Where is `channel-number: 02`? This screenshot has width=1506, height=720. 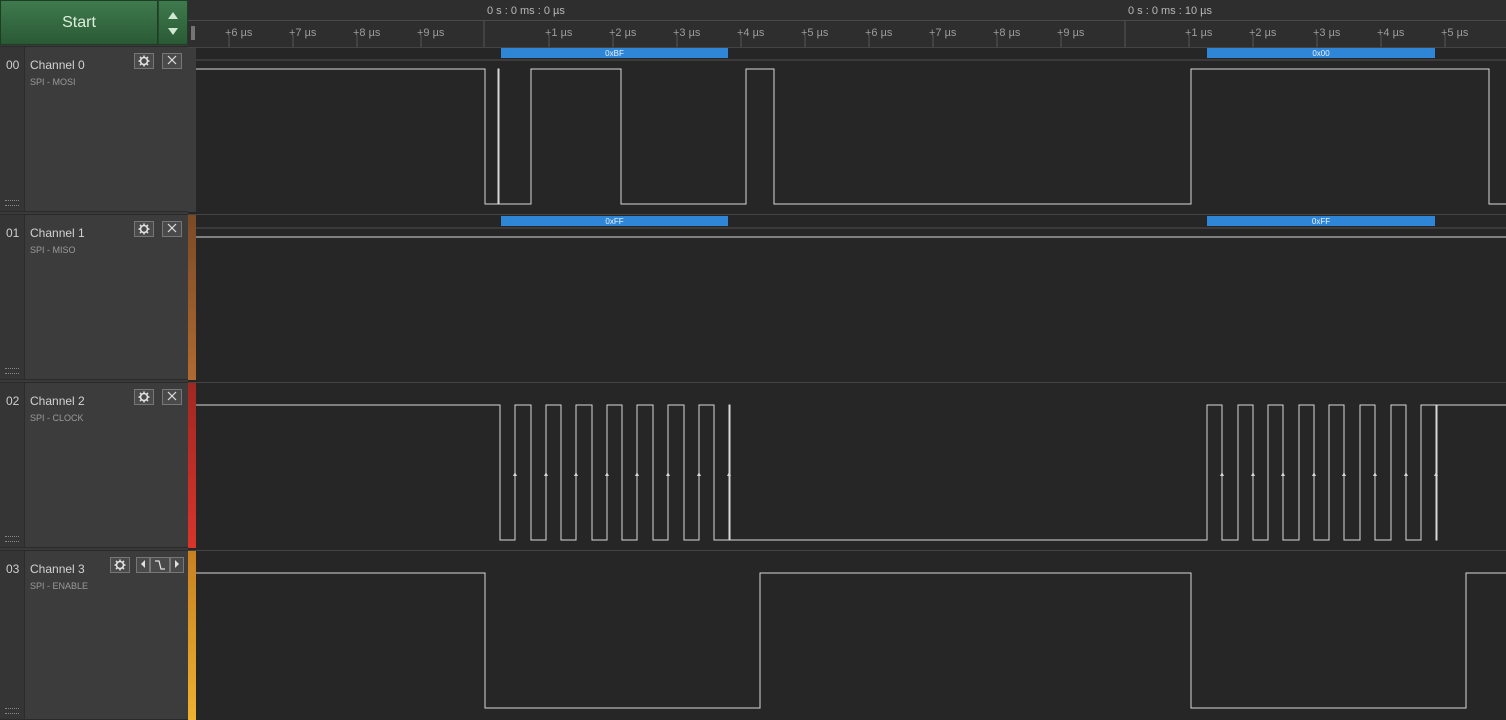
channel-number: 02 is located at coordinates (13, 401).